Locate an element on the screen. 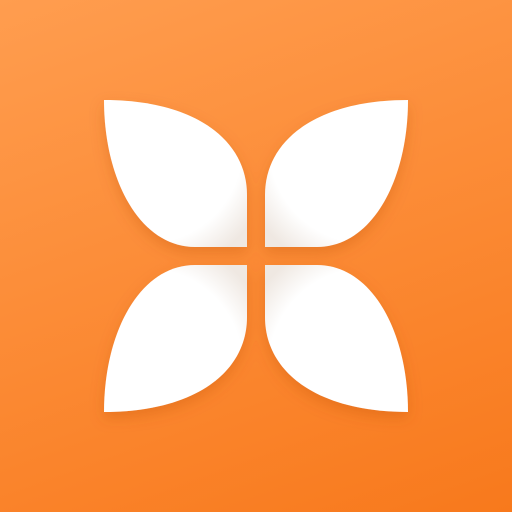 Image resolution: width=512 pixels, height=512 pixels. petal-bottom-left is located at coordinates (175, 338).